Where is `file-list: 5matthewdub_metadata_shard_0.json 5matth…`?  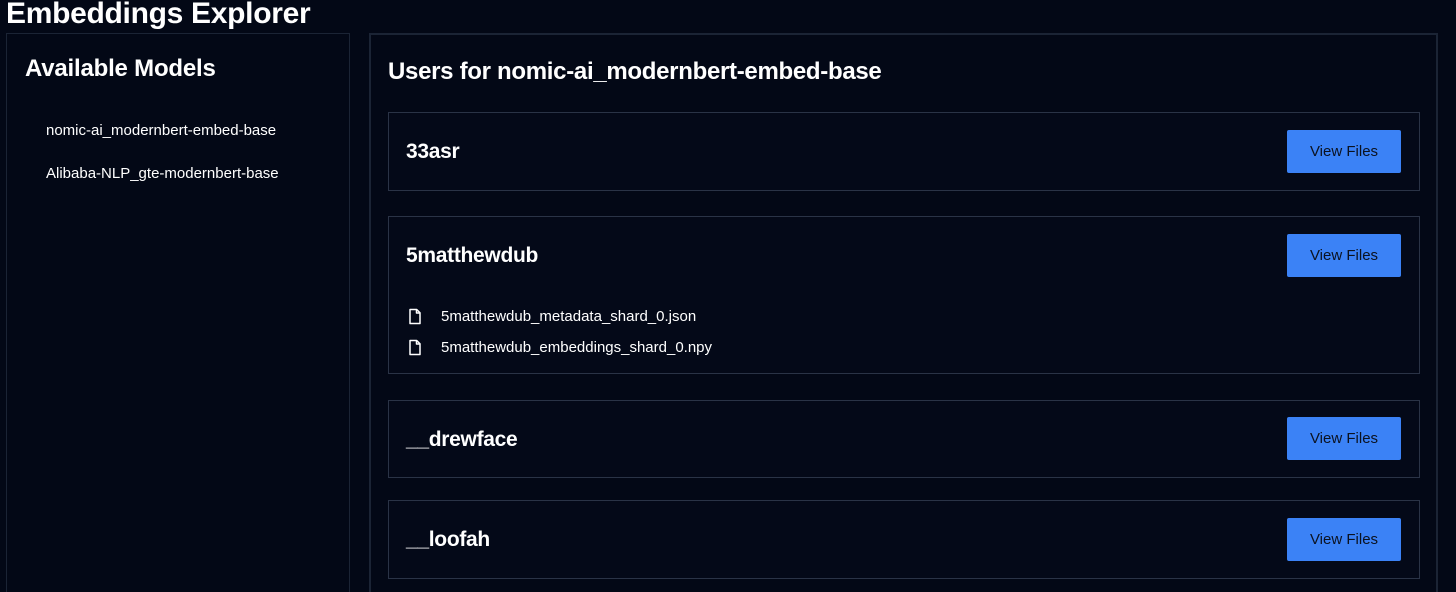 file-list: 5matthewdub_metadata_shard_0.json 5matth… is located at coordinates (560, 332).